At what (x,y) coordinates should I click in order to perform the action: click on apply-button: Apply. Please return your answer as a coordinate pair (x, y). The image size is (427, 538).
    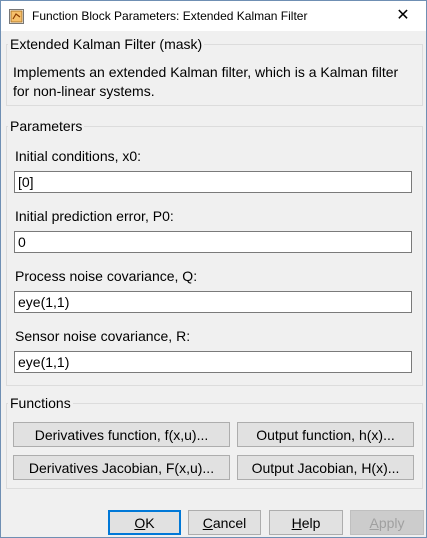
    Looking at the image, I should click on (387, 522).